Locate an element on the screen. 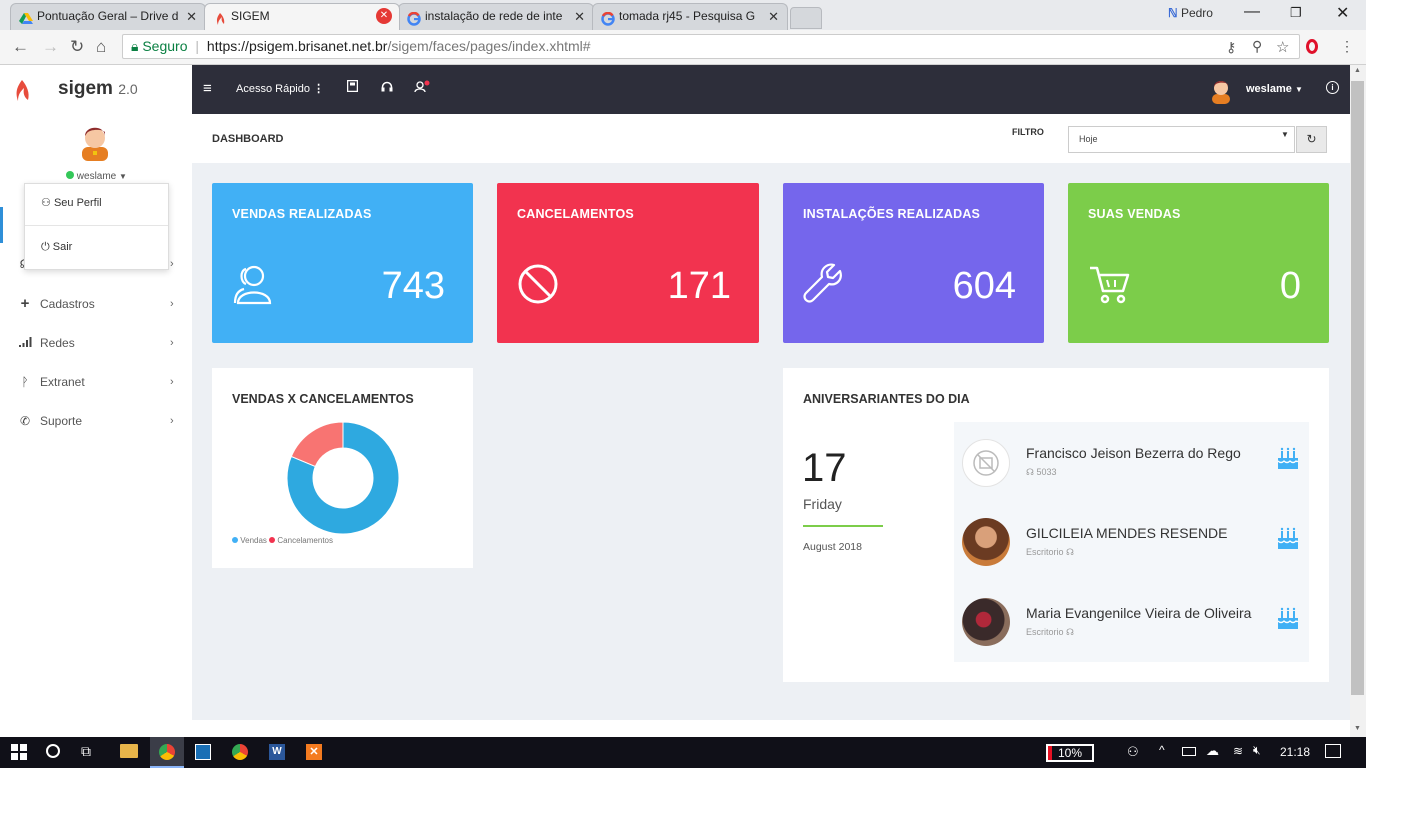 Image resolution: width=1424 pixels, height=832 pixels. chart-title: VENDAS X CANCELAMENTOS is located at coordinates (323, 399).